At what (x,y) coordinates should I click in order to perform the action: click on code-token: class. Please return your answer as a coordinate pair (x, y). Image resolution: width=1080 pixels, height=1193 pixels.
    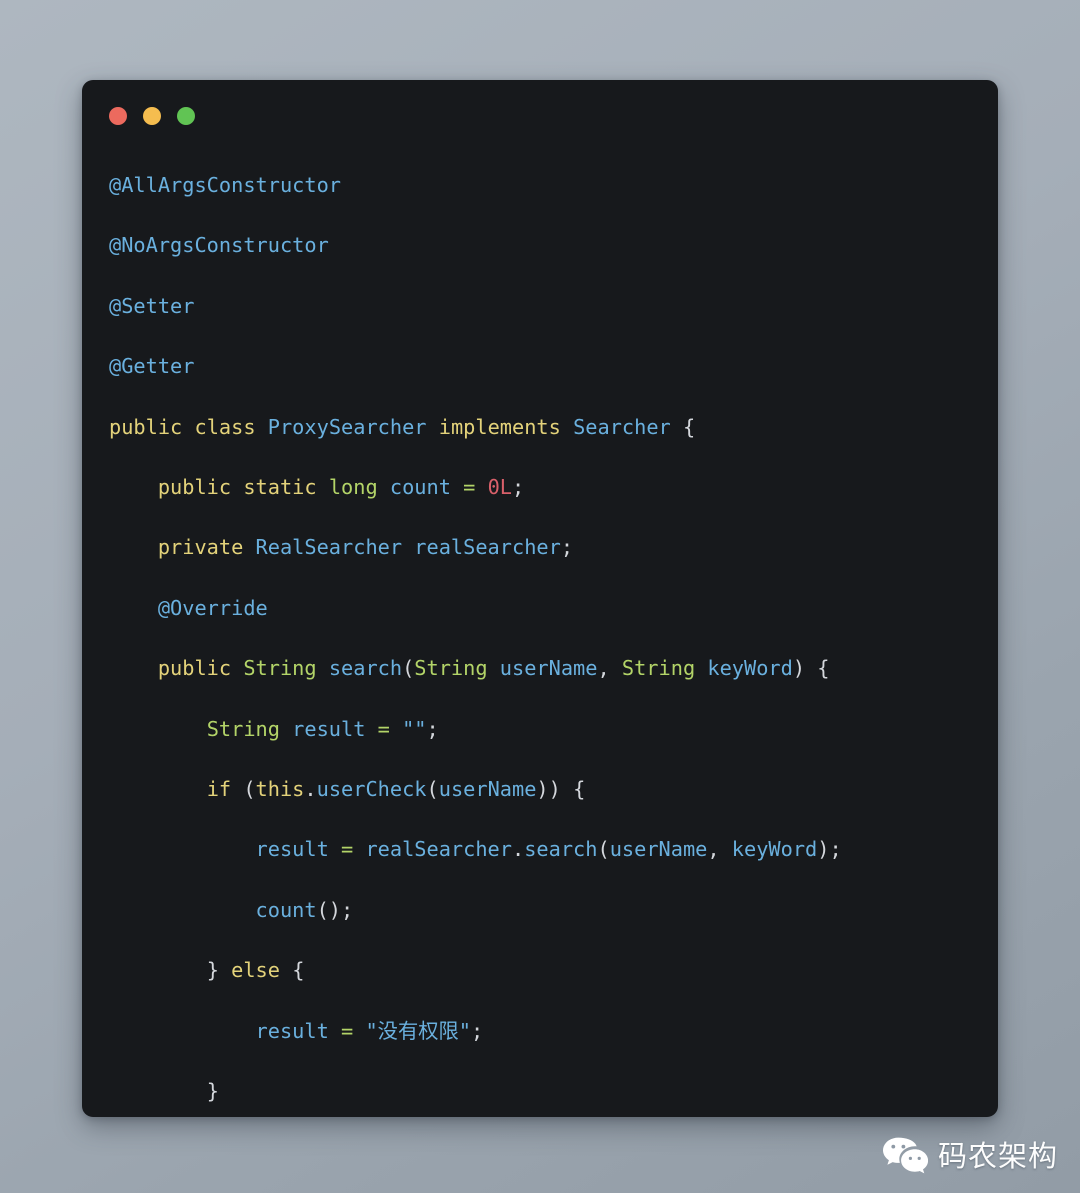
    Looking at the image, I should click on (225, 426).